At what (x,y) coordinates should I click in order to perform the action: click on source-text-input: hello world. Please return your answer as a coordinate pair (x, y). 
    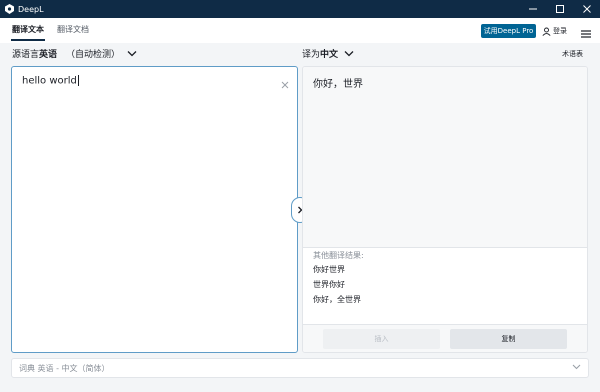
    Looking at the image, I should click on (50, 81).